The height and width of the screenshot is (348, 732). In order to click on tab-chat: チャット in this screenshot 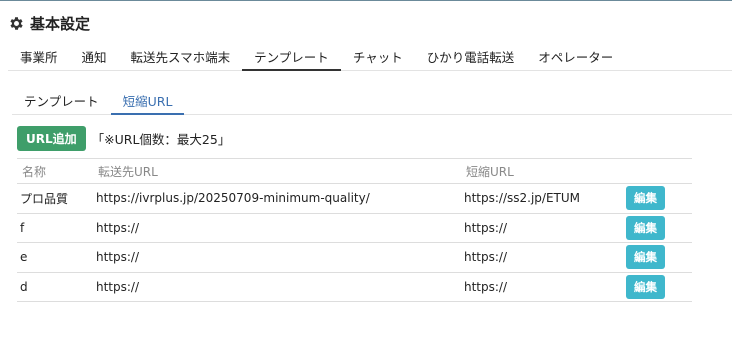, I will do `click(378, 55)`.